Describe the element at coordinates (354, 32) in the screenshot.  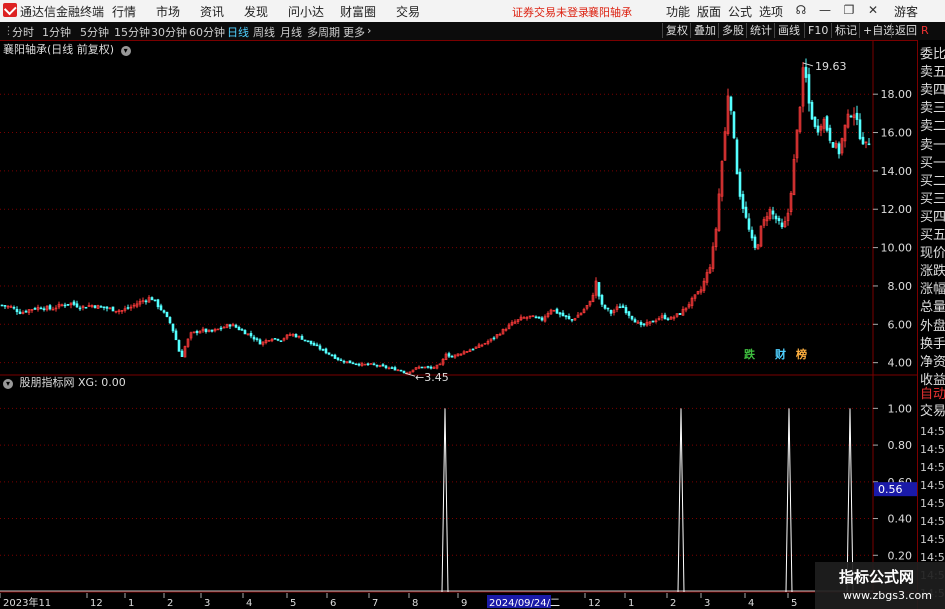
I see `period-more: 更多` at that location.